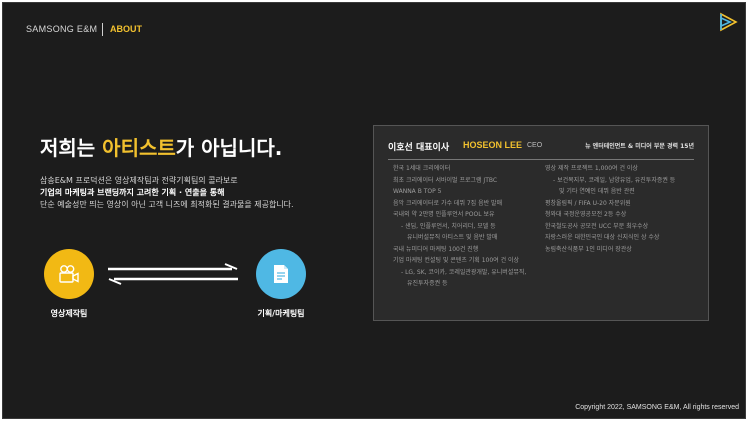 This screenshot has width=750, height=422. What do you see at coordinates (588, 203) in the screenshot?
I see `list-item: 평창올림픽 / FIFA U-20 자문위원` at bounding box center [588, 203].